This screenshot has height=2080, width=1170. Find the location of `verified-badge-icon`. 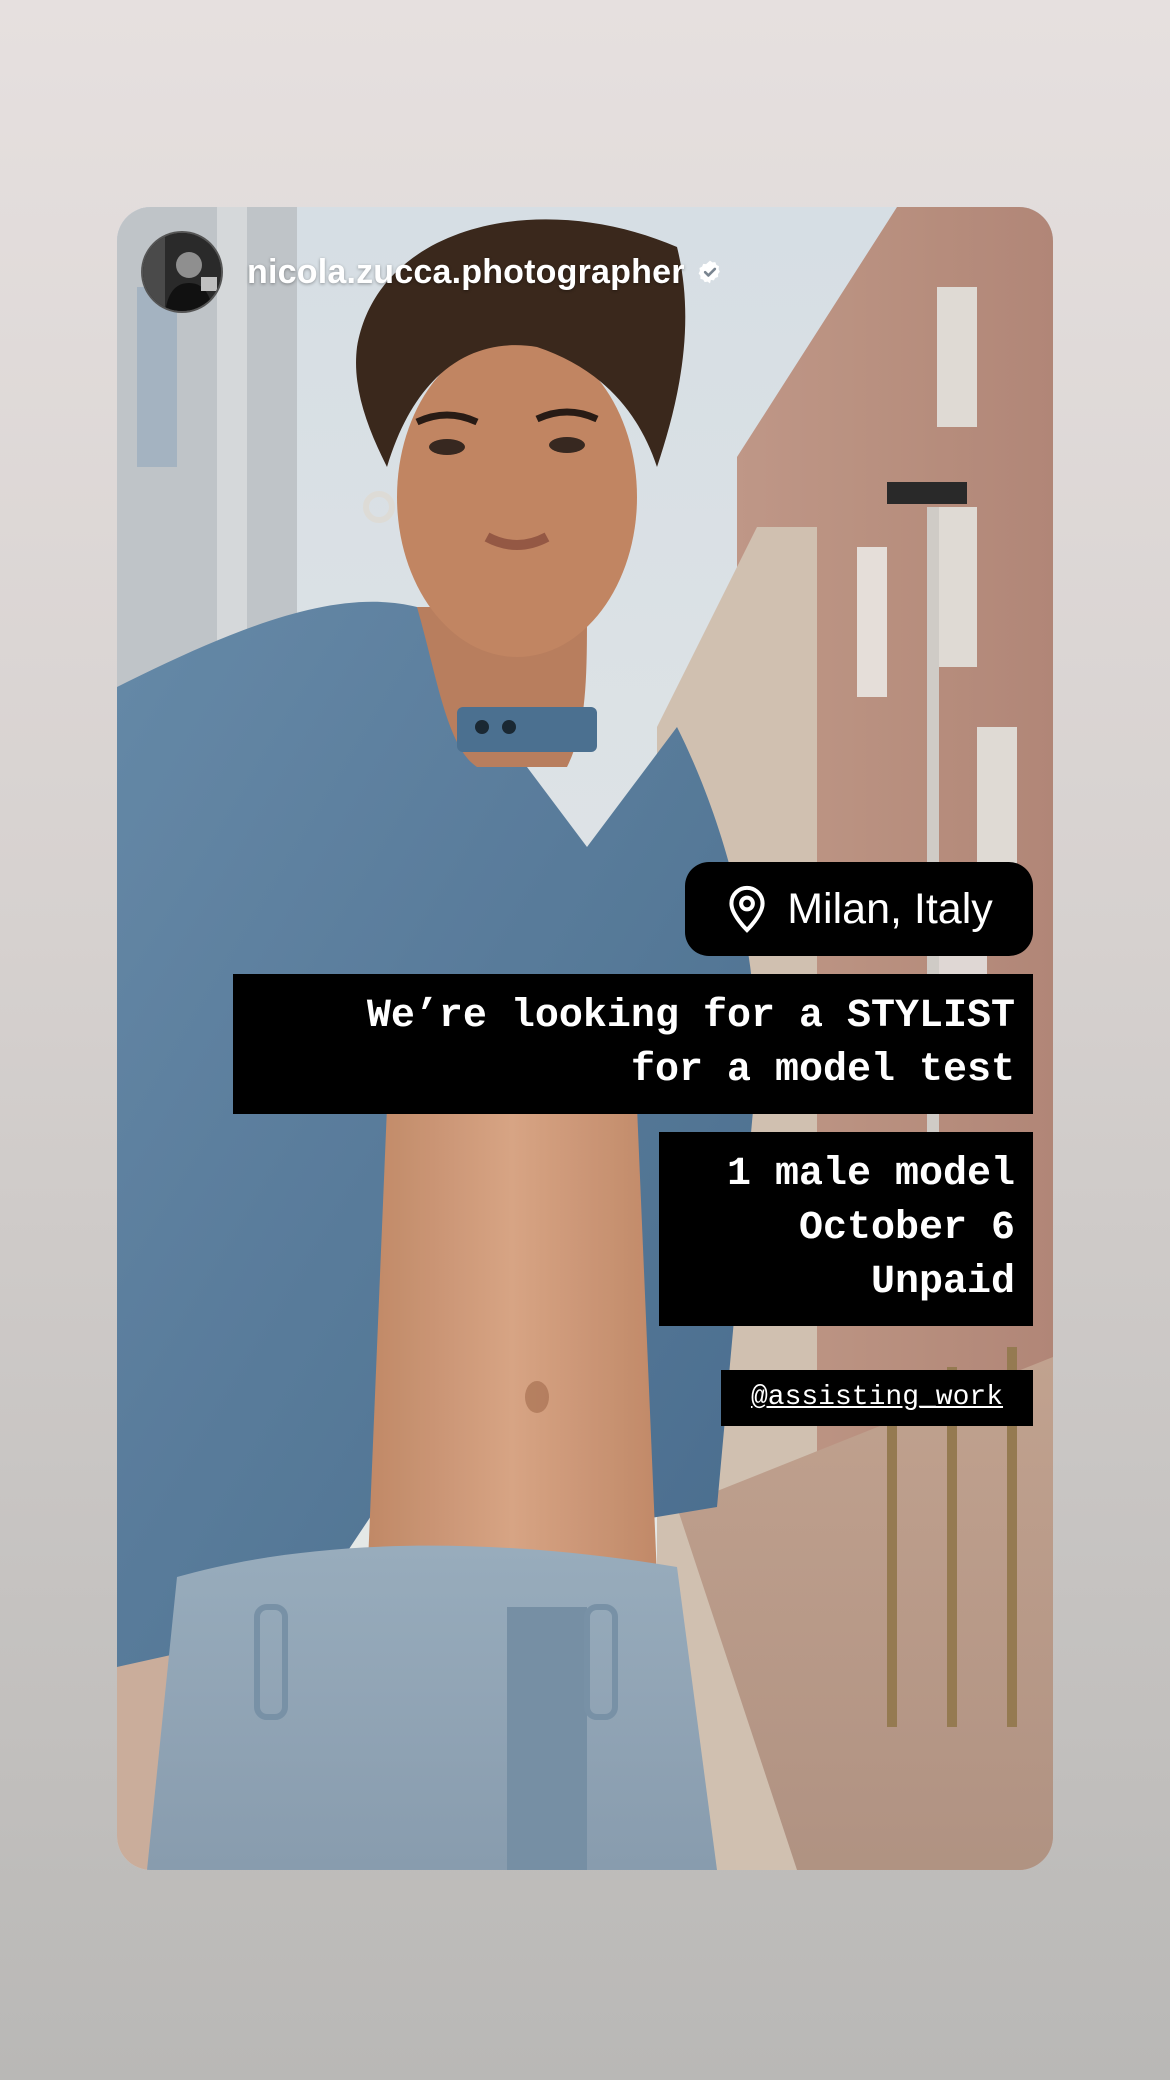

verified-badge-icon is located at coordinates (709, 272).